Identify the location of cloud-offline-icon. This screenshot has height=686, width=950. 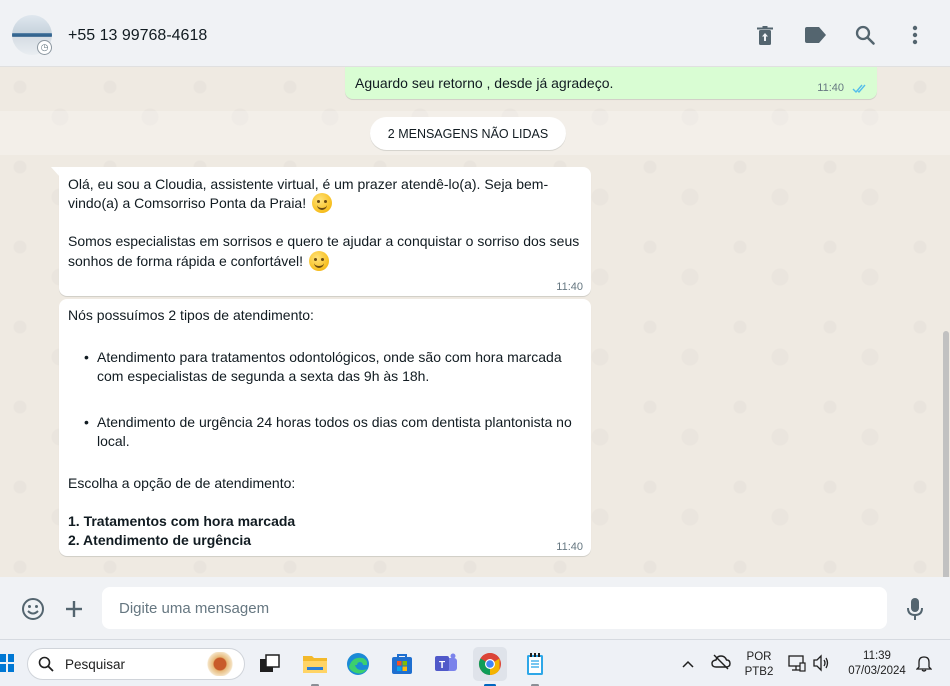
(721, 664).